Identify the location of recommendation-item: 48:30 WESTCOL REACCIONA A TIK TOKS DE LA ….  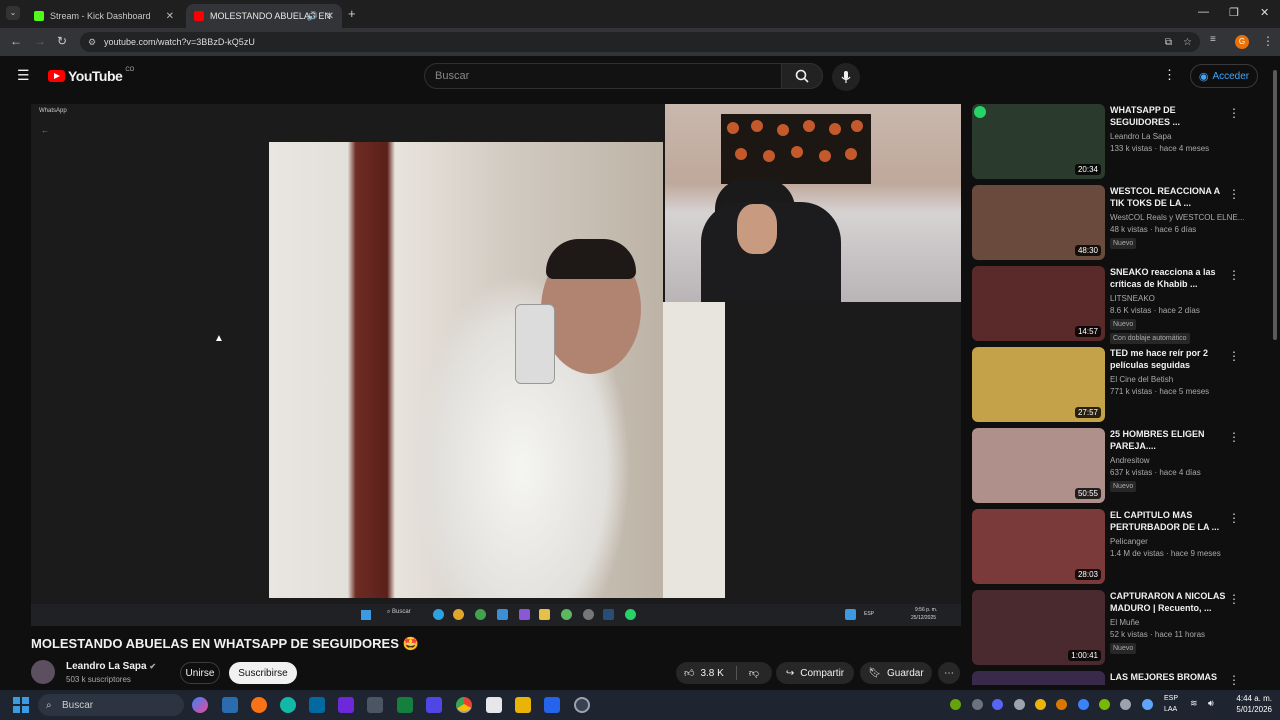
(1120, 224).